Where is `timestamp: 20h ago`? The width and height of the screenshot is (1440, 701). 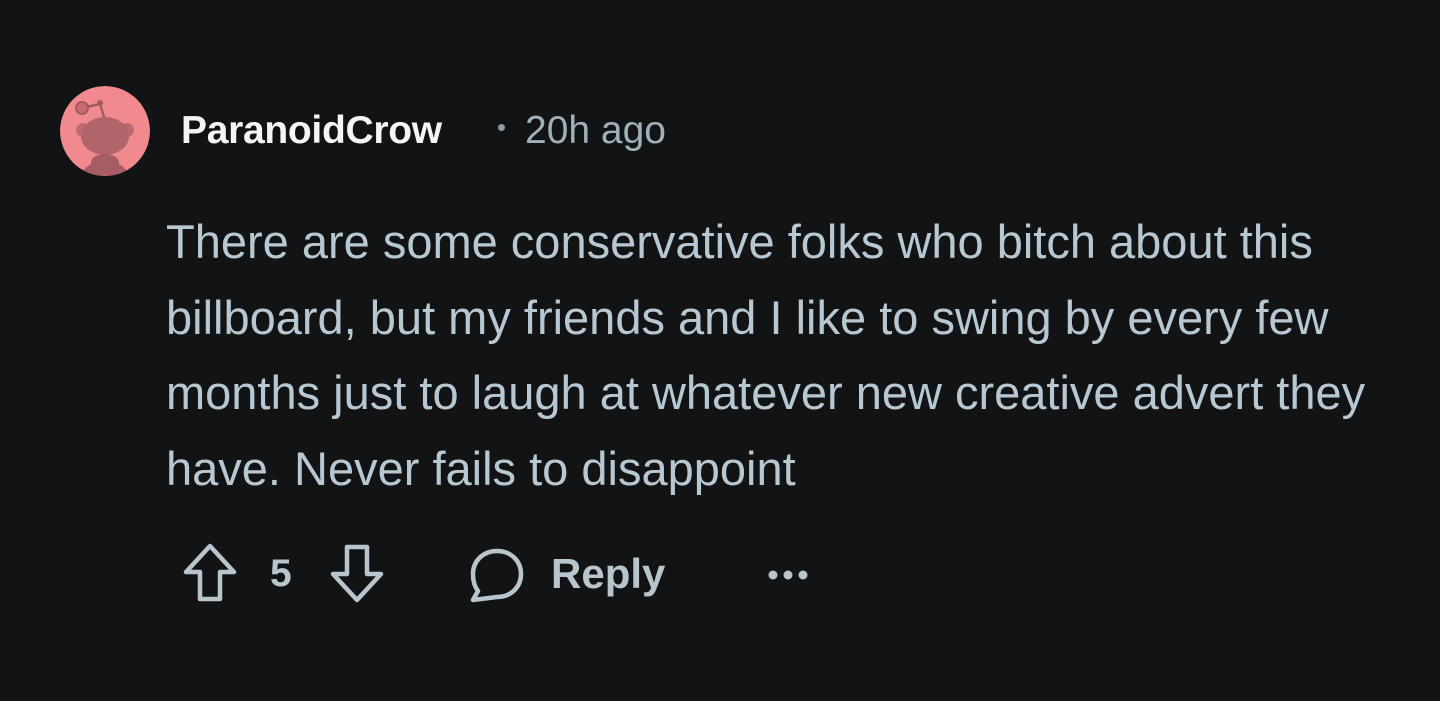
timestamp: 20h ago is located at coordinates (595, 130).